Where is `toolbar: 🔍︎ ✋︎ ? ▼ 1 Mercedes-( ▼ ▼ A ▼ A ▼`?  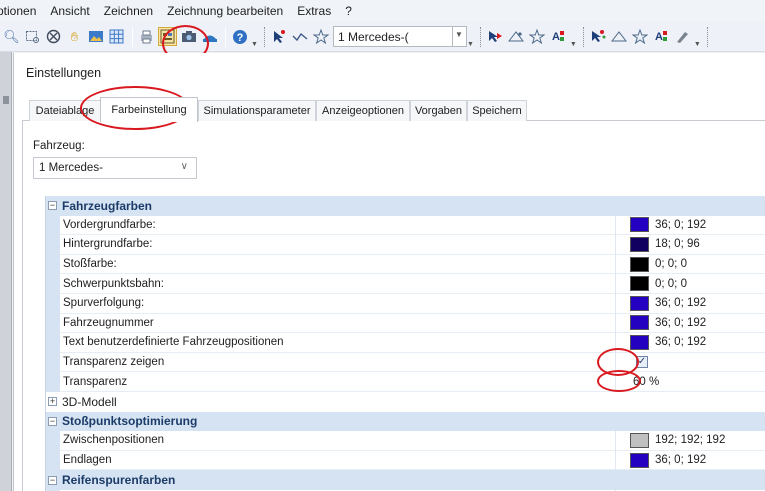 toolbar: 🔍︎ ✋︎ ? ▼ 1 Mercedes-( ▼ ▼ A ▼ A ▼ is located at coordinates (382, 37).